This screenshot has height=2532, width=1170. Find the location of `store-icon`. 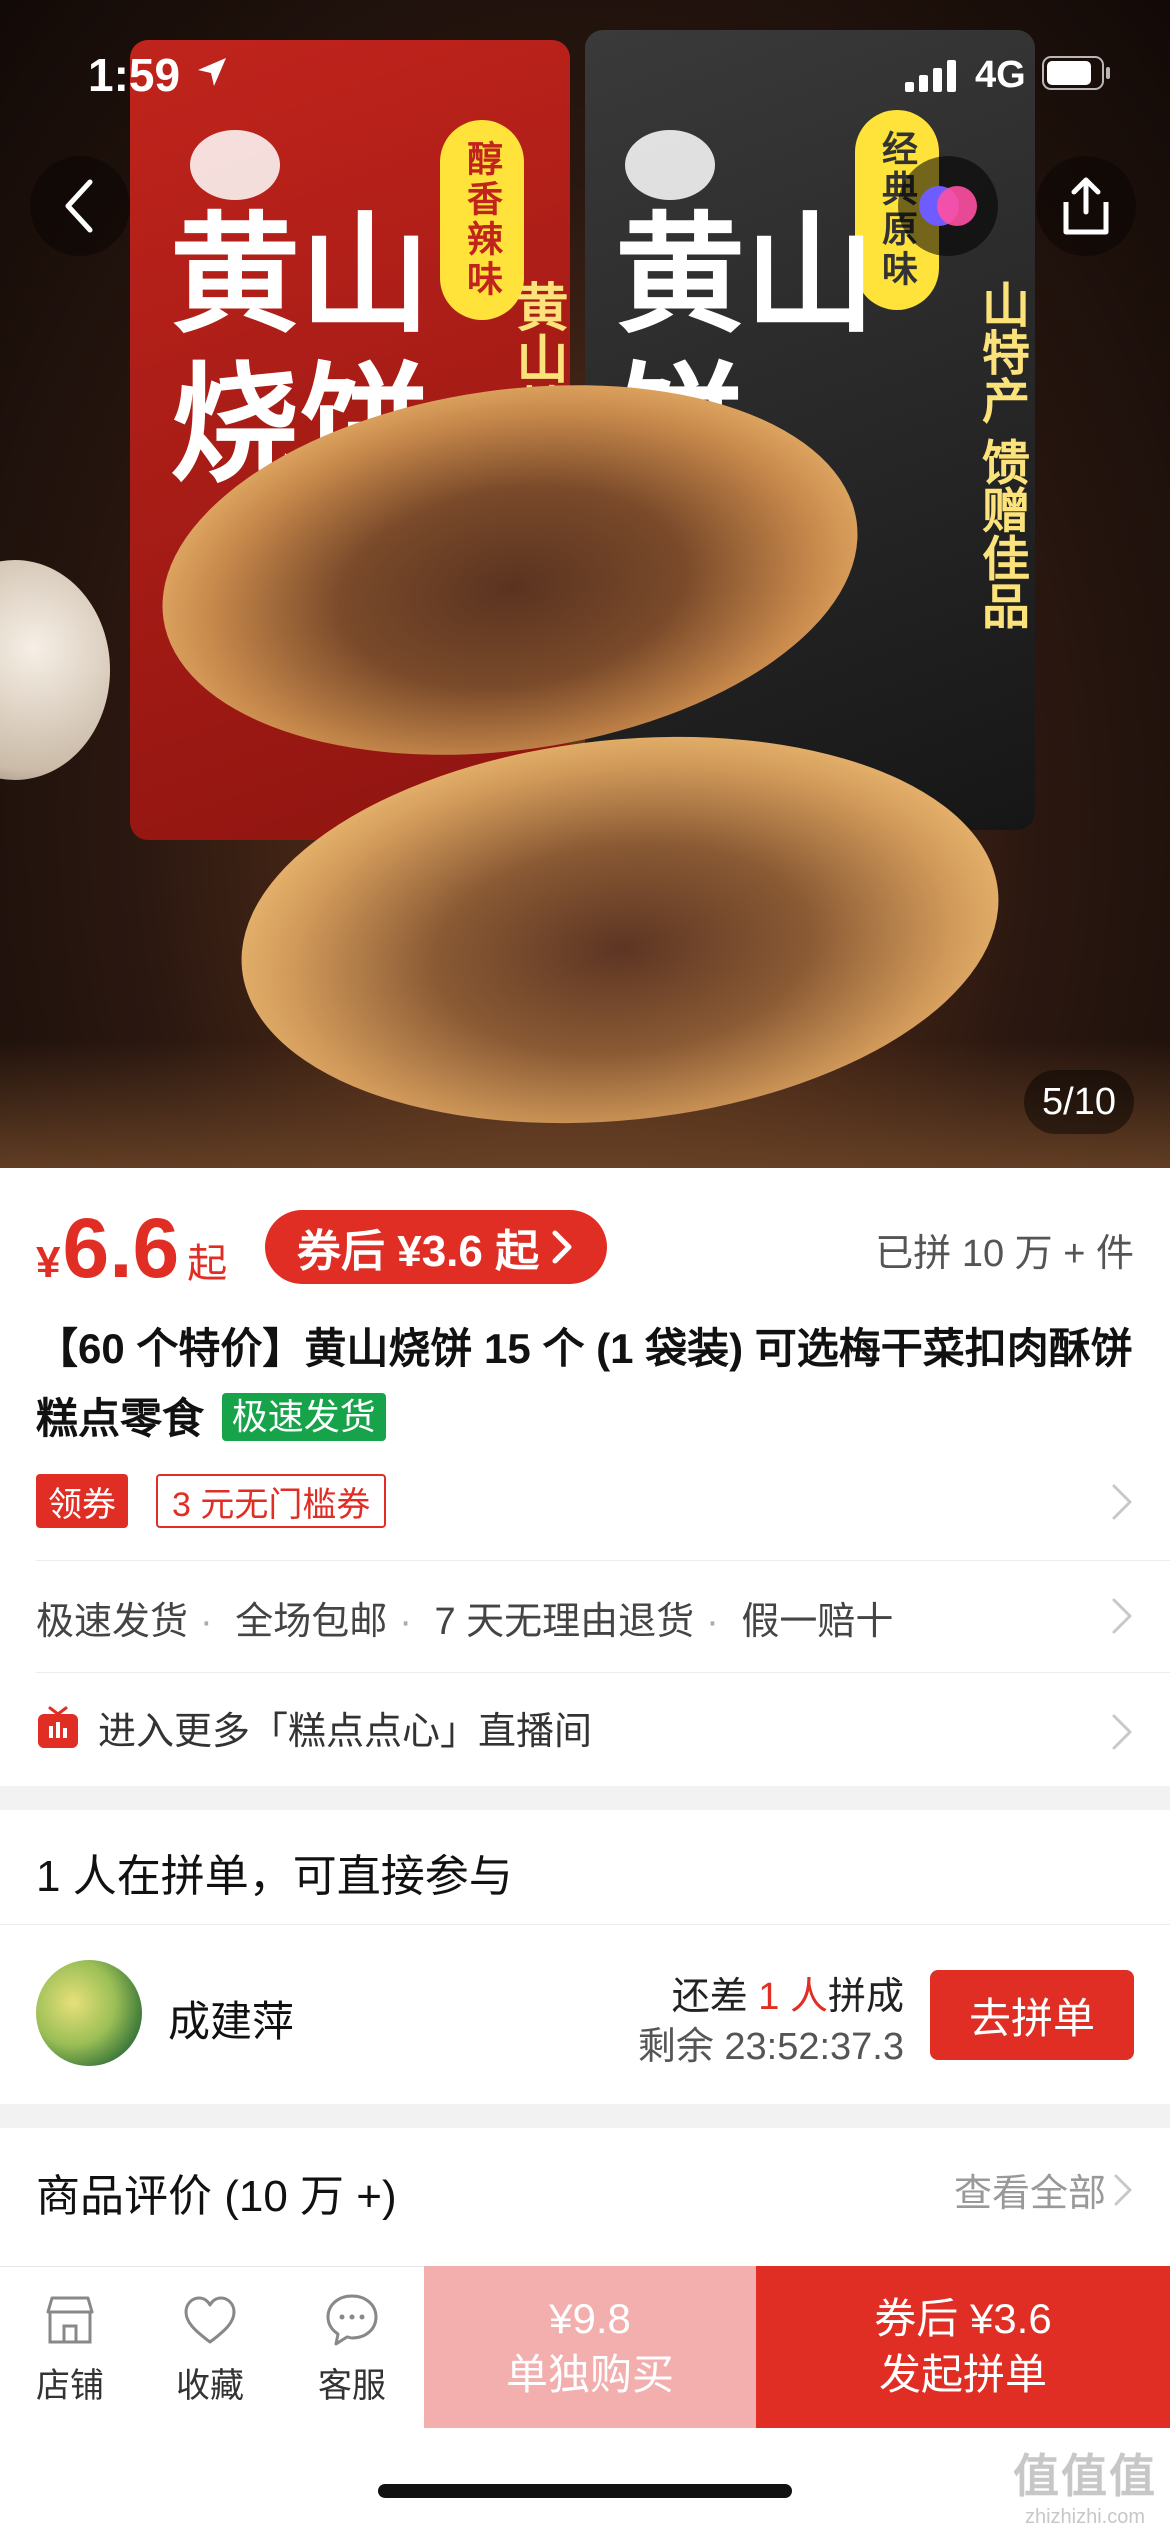

store-icon is located at coordinates (70, 2320).